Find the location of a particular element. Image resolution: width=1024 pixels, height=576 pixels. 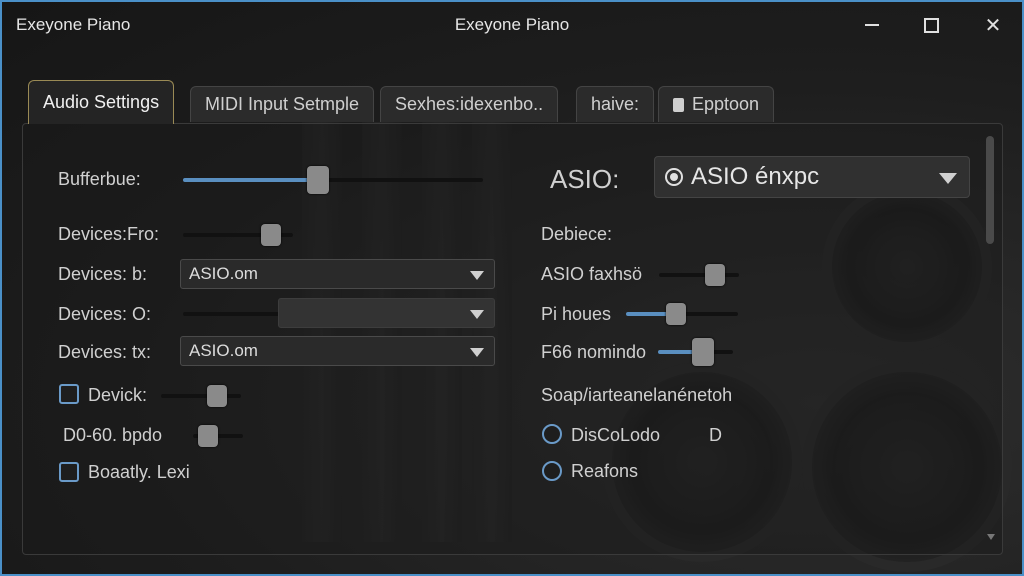

tab-sexhes: Sexhes:idexenbo.. is located at coordinates (469, 104).